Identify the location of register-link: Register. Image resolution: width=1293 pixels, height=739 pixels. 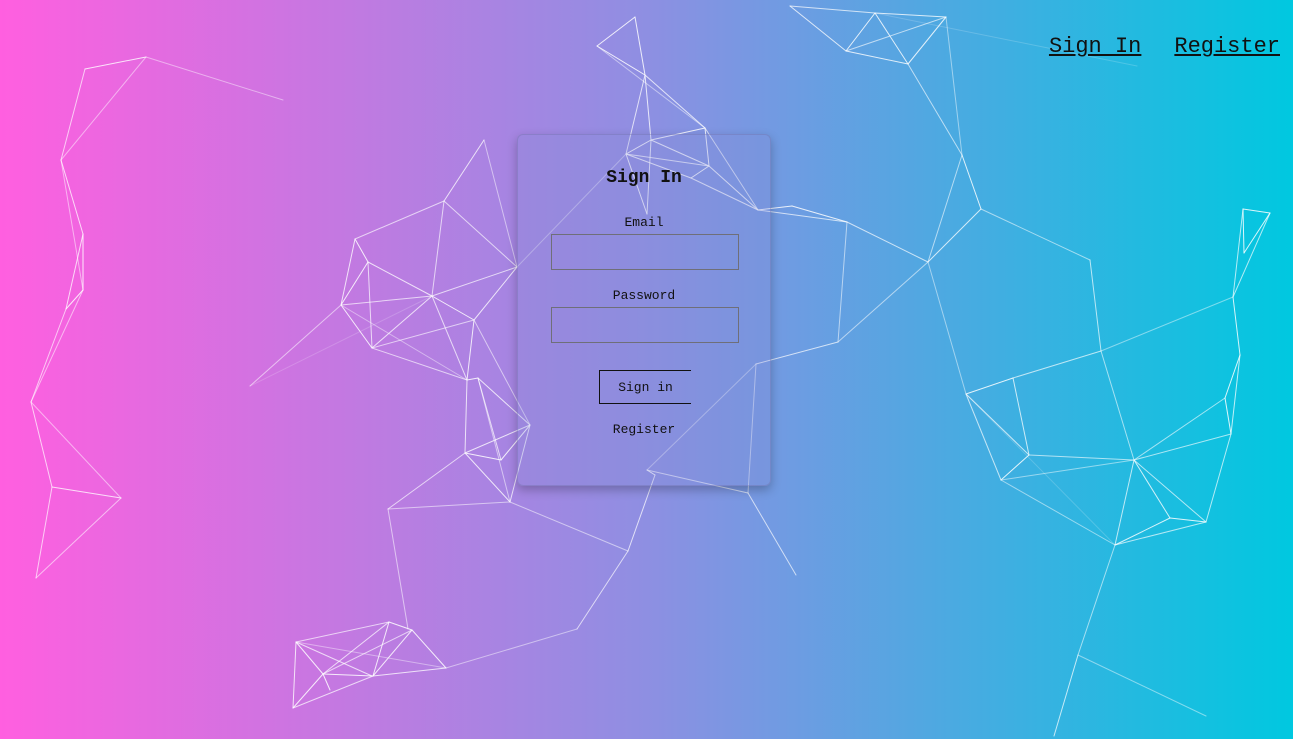
(644, 429).